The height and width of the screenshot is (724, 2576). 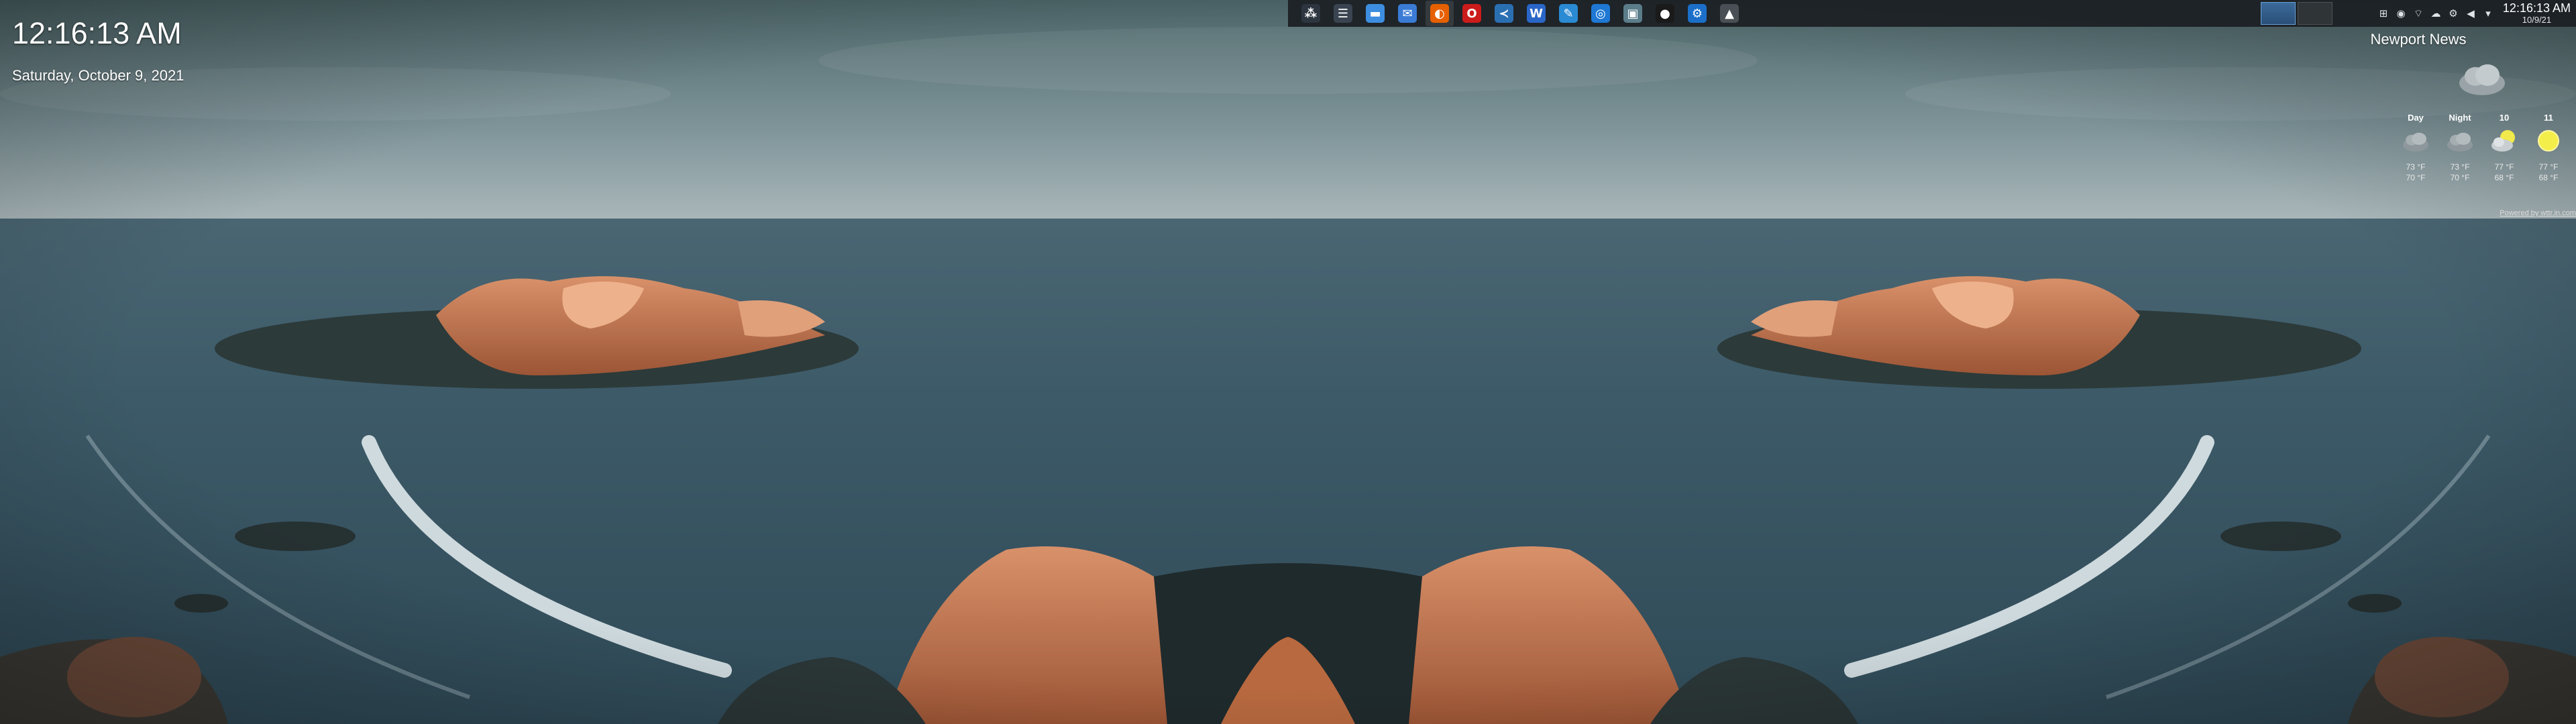 I want to click on system-tray: ⊞ ◉ ⌔ ☁ ⚙ ◀ ▾, so click(x=2436, y=13).